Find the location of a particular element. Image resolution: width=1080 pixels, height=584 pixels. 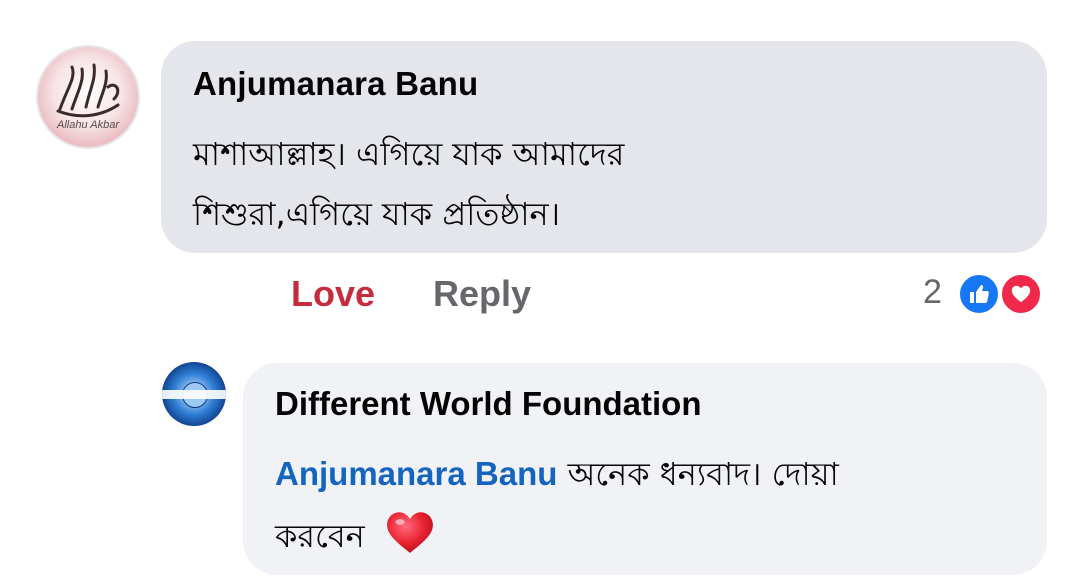

page-avatar is located at coordinates (194, 394).